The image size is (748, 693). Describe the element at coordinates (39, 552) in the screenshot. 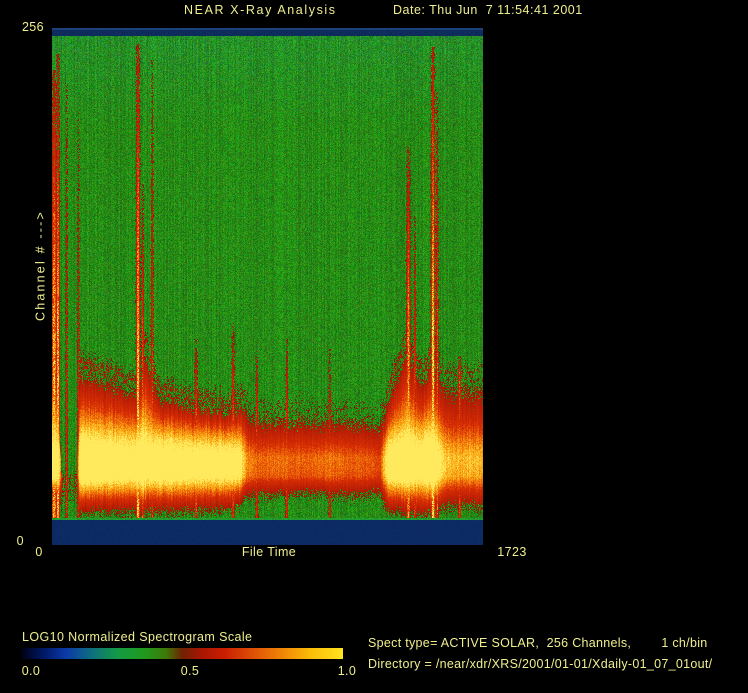

I see `x-axis-min-label: 0` at that location.